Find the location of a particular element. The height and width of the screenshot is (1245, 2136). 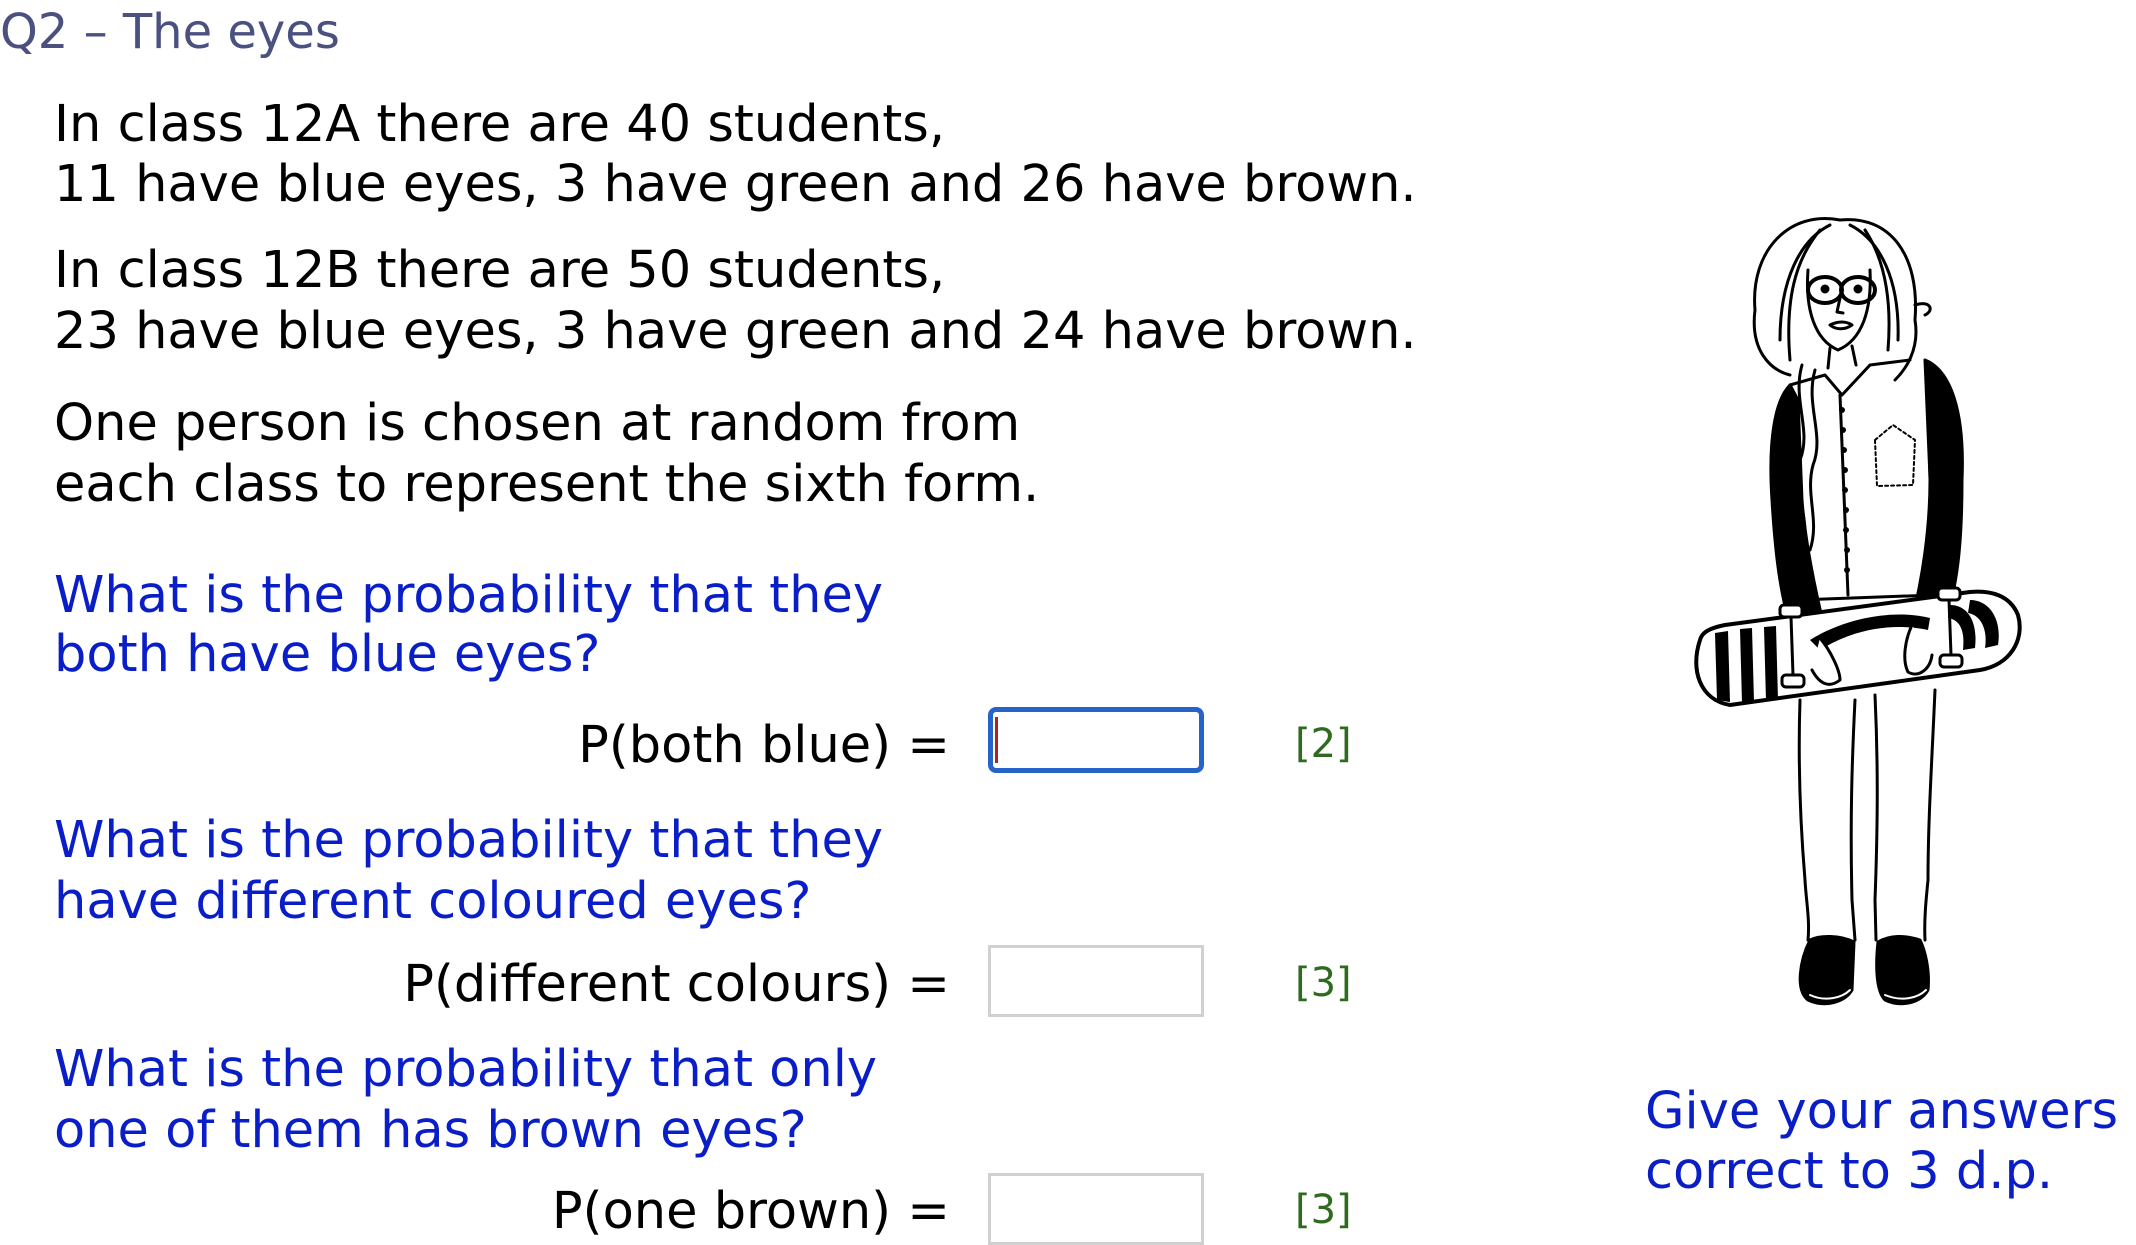

question-2-marks: [3] is located at coordinates (1323, 983).